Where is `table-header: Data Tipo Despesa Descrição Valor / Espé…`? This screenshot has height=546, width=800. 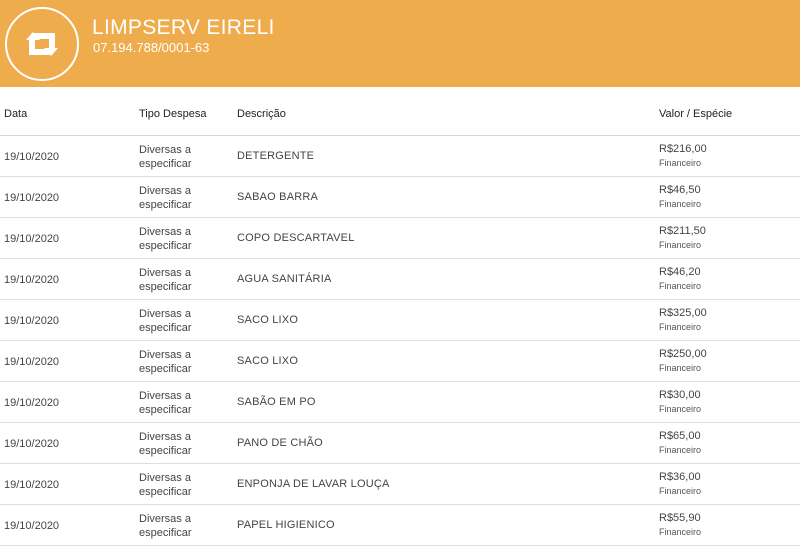 table-header: Data Tipo Despesa Descrição Valor / Espé… is located at coordinates (400, 112).